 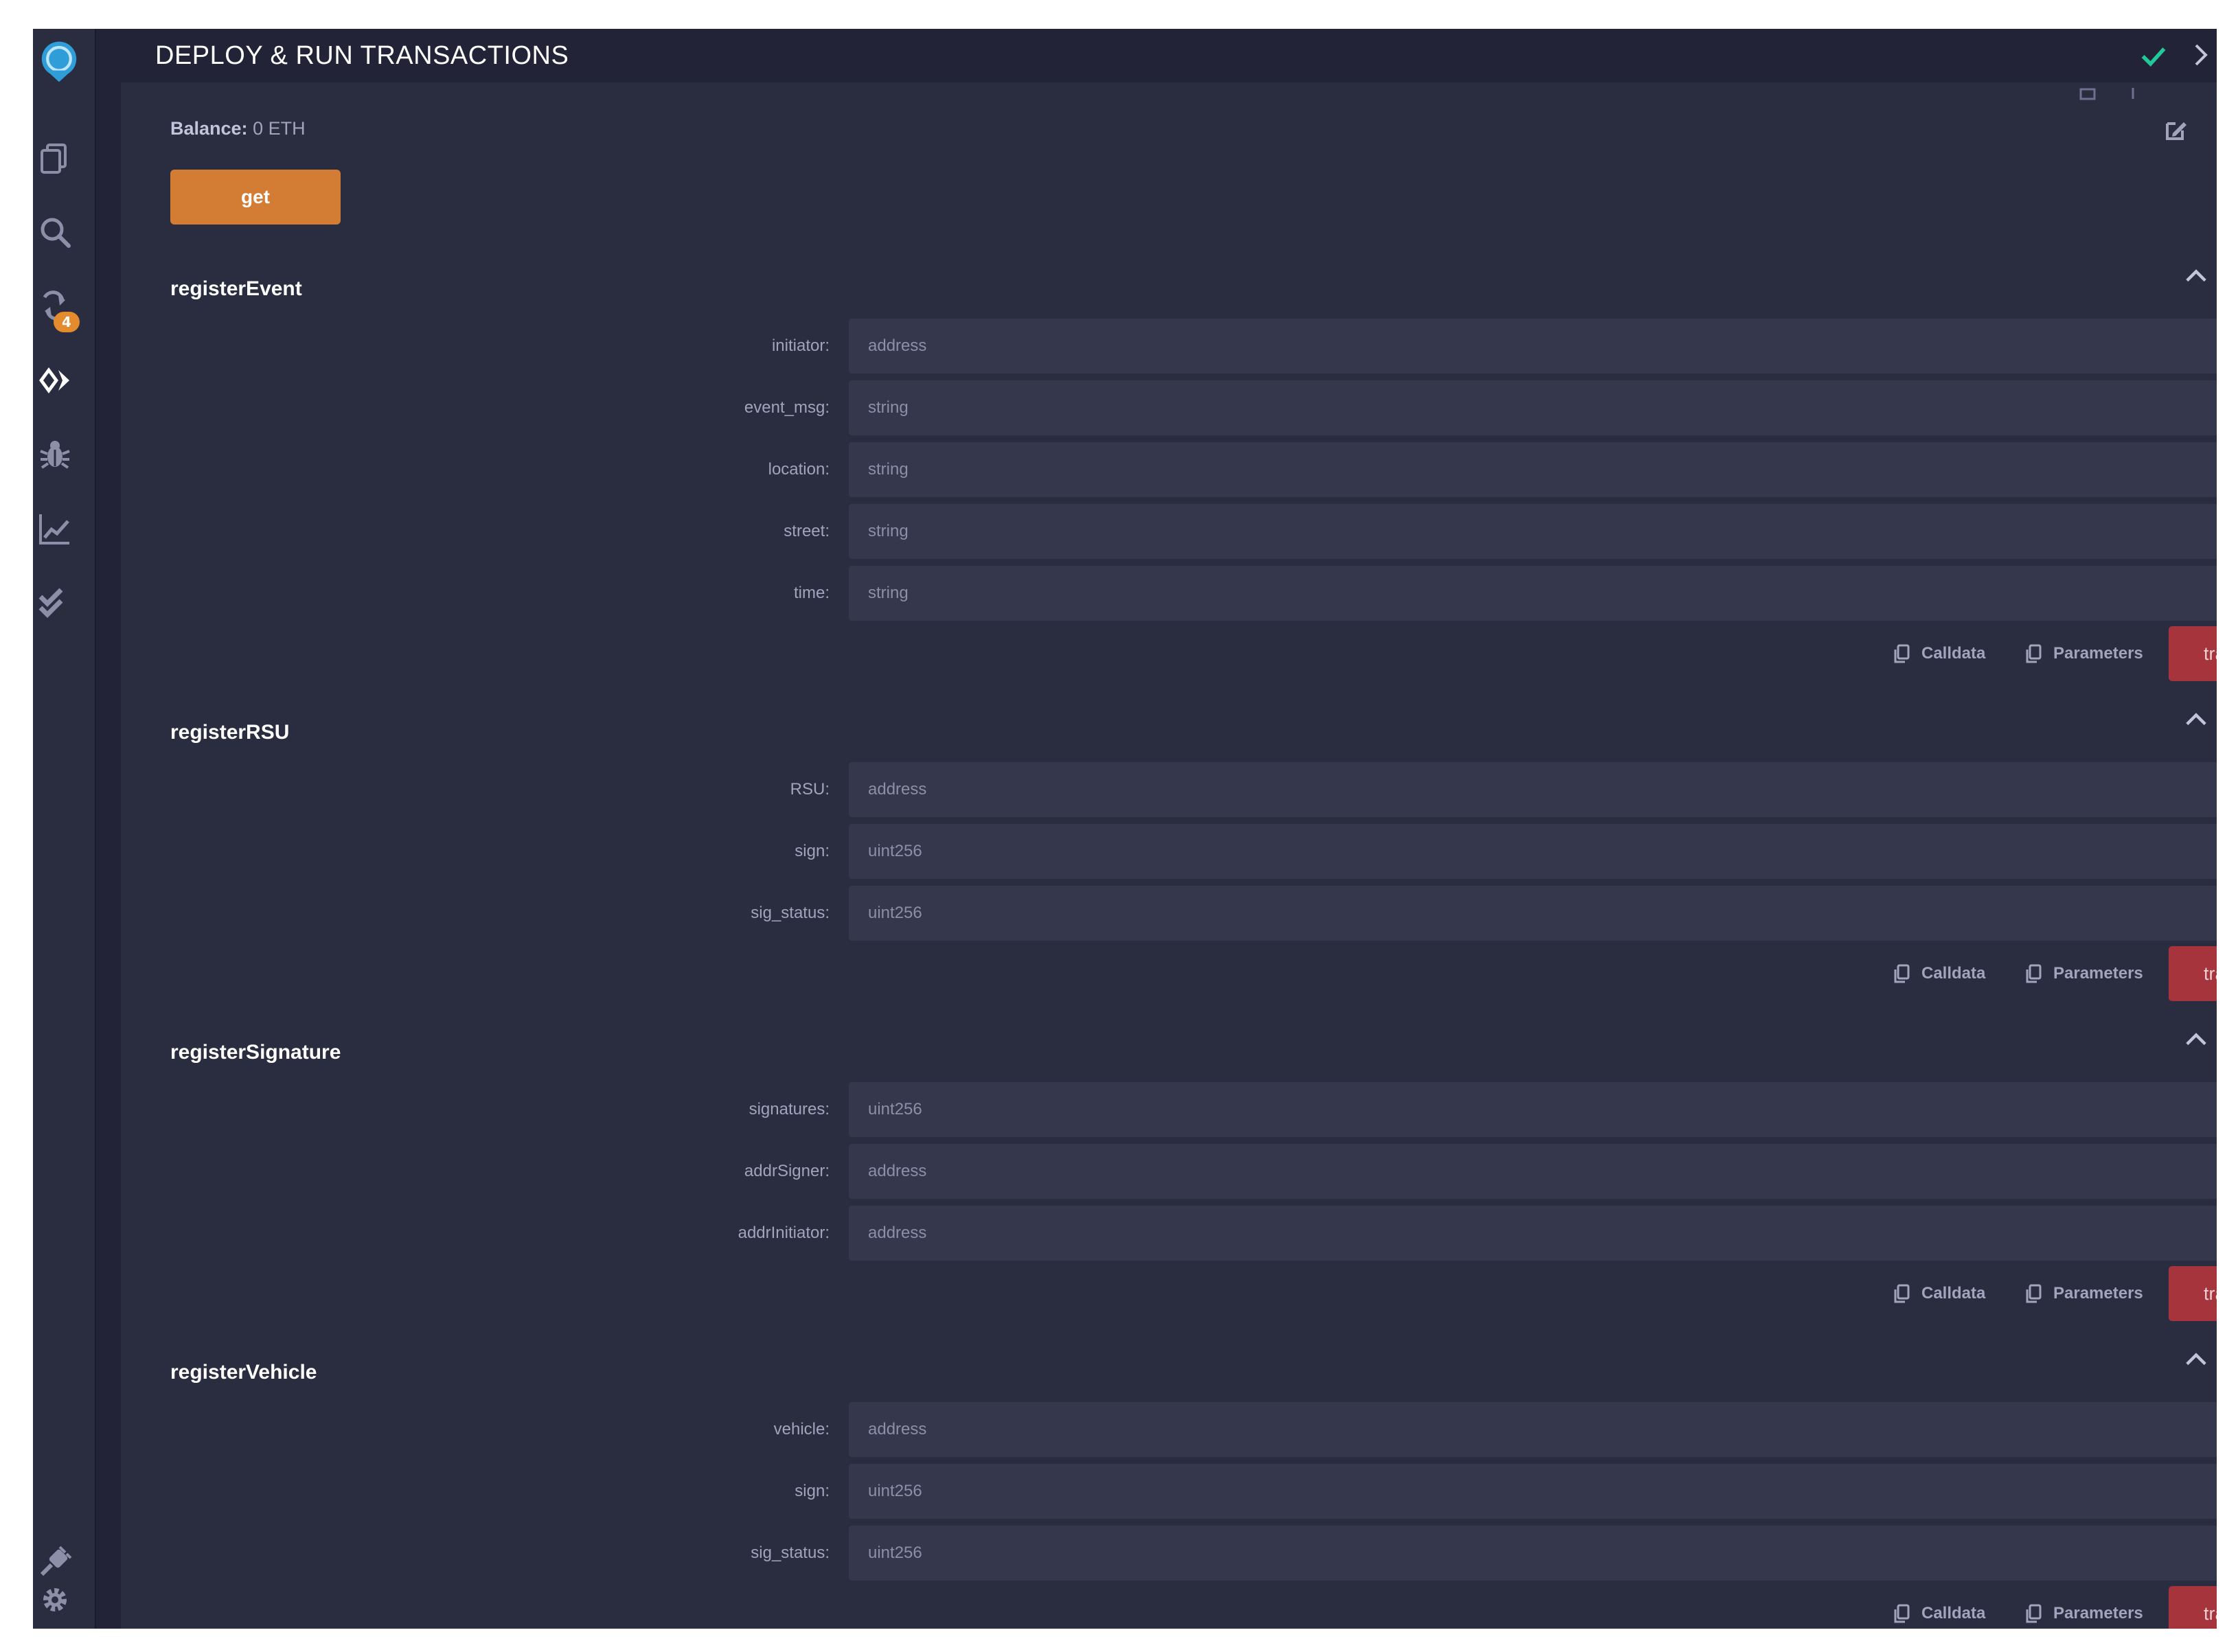 What do you see at coordinates (56, 308) in the screenshot?
I see `git-icon: 4` at bounding box center [56, 308].